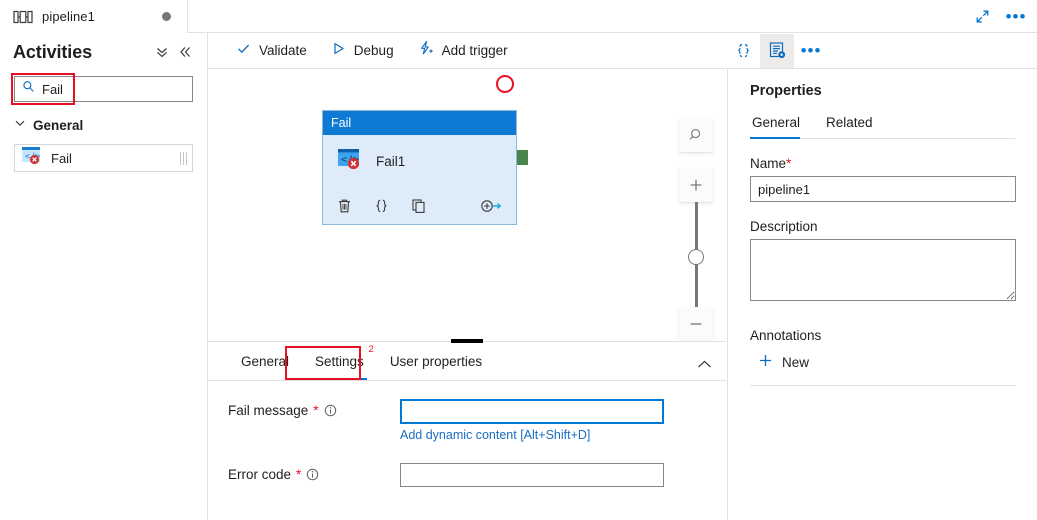 The height and width of the screenshot is (520, 1037). What do you see at coordinates (765, 362) in the screenshot?
I see `plus-icon` at bounding box center [765, 362].